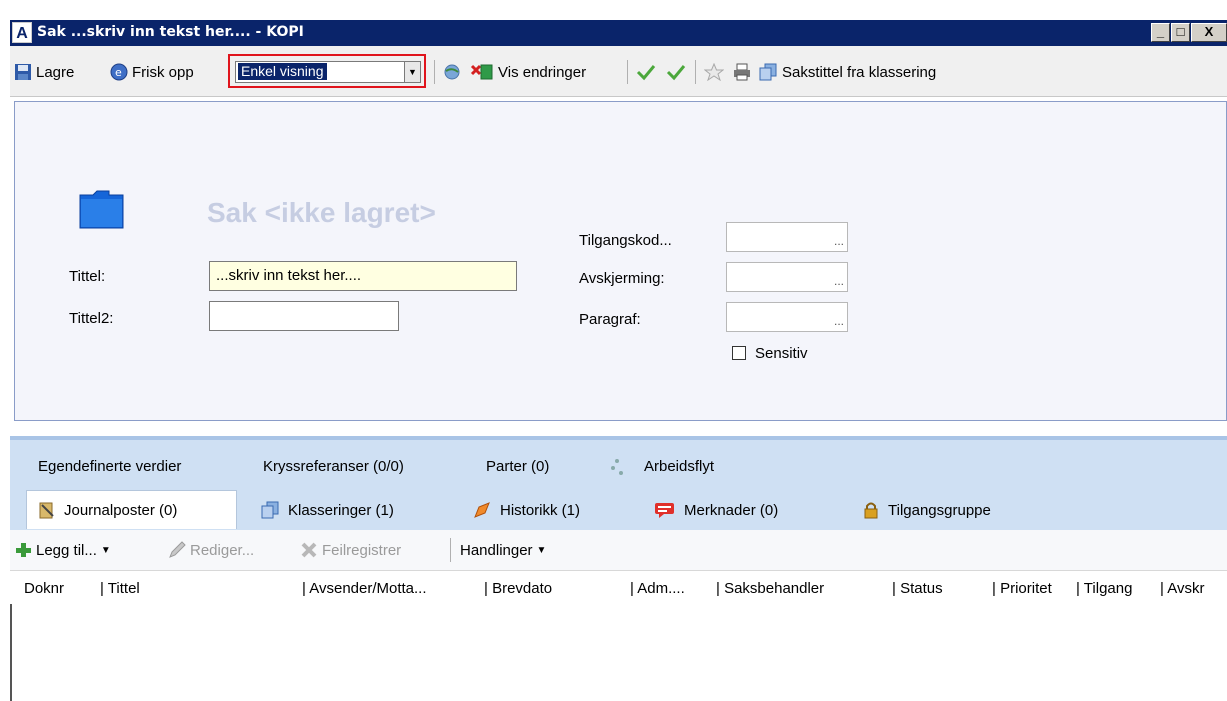  I want to click on column-header-tittel: | Tittel, so click(120, 588).